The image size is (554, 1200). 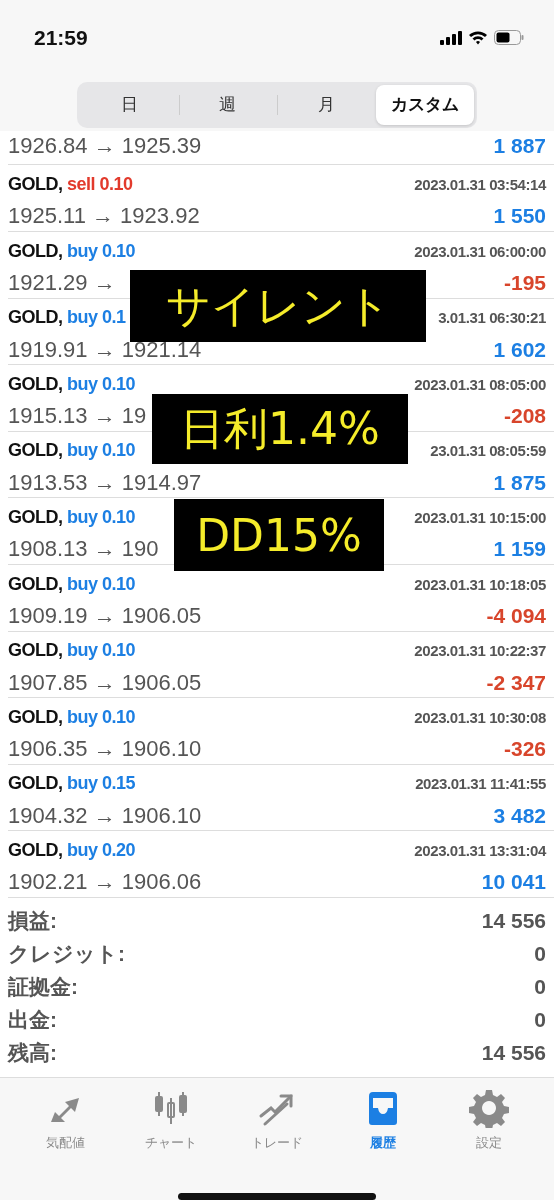 I want to click on deal-time: 2023.01.31 10:18:05, so click(x=480, y=584).